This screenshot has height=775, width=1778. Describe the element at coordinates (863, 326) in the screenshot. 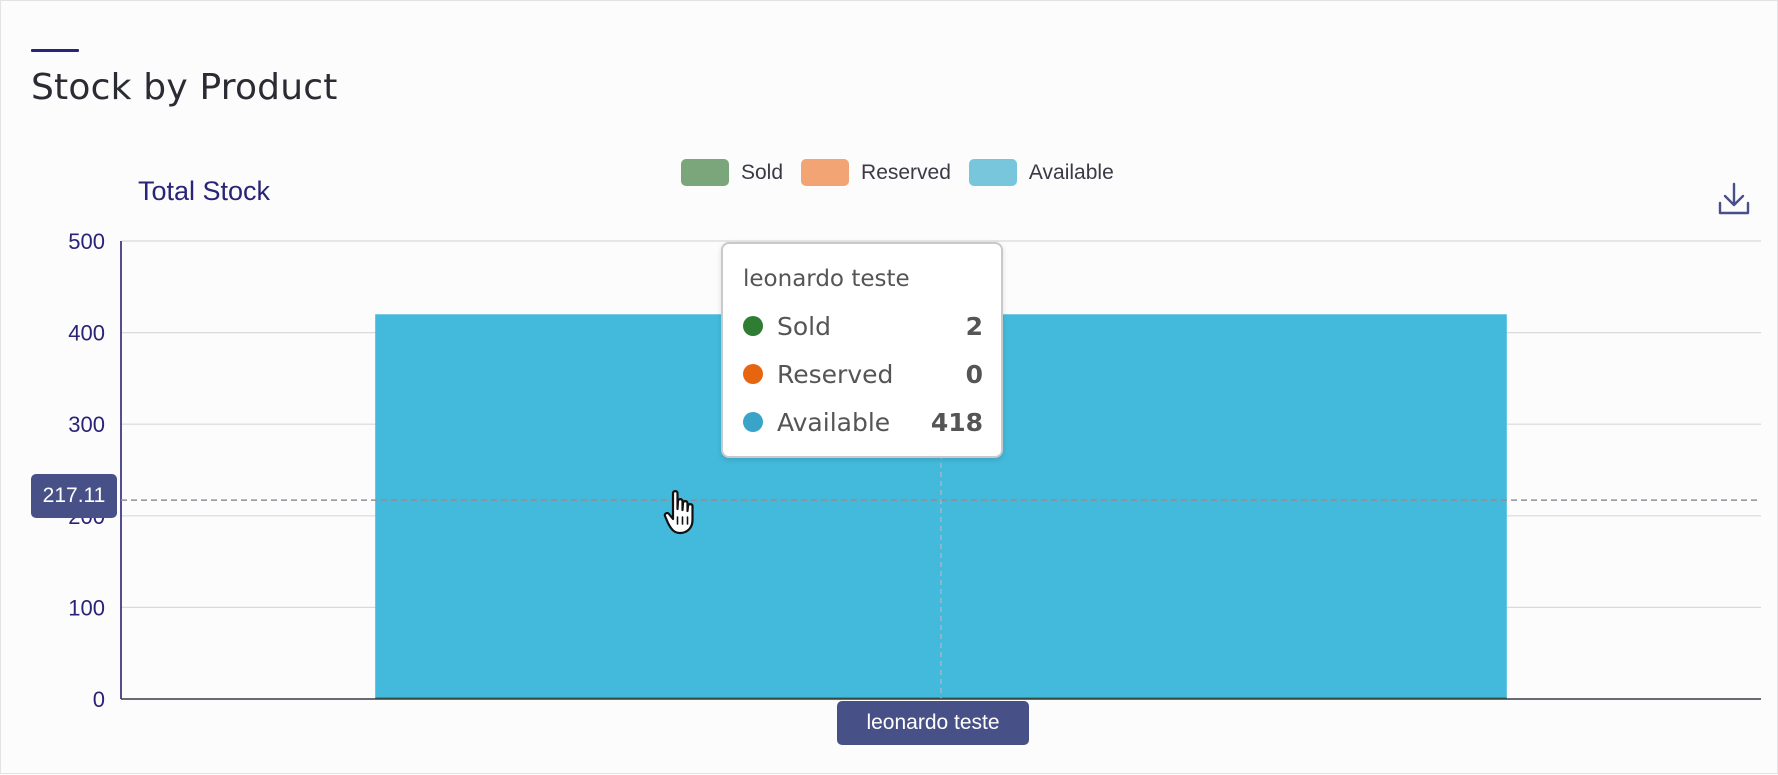

I see `tooltip-row-sold: Sold 2` at that location.